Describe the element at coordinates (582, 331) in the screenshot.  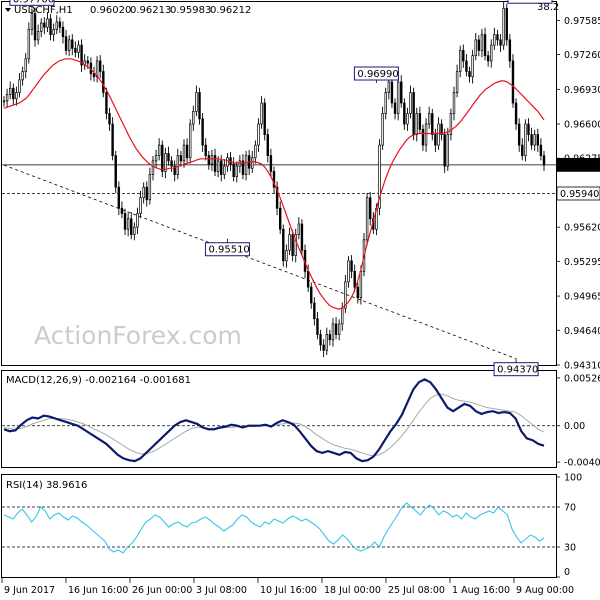
I see `price-tick-label: 0.94640` at that location.